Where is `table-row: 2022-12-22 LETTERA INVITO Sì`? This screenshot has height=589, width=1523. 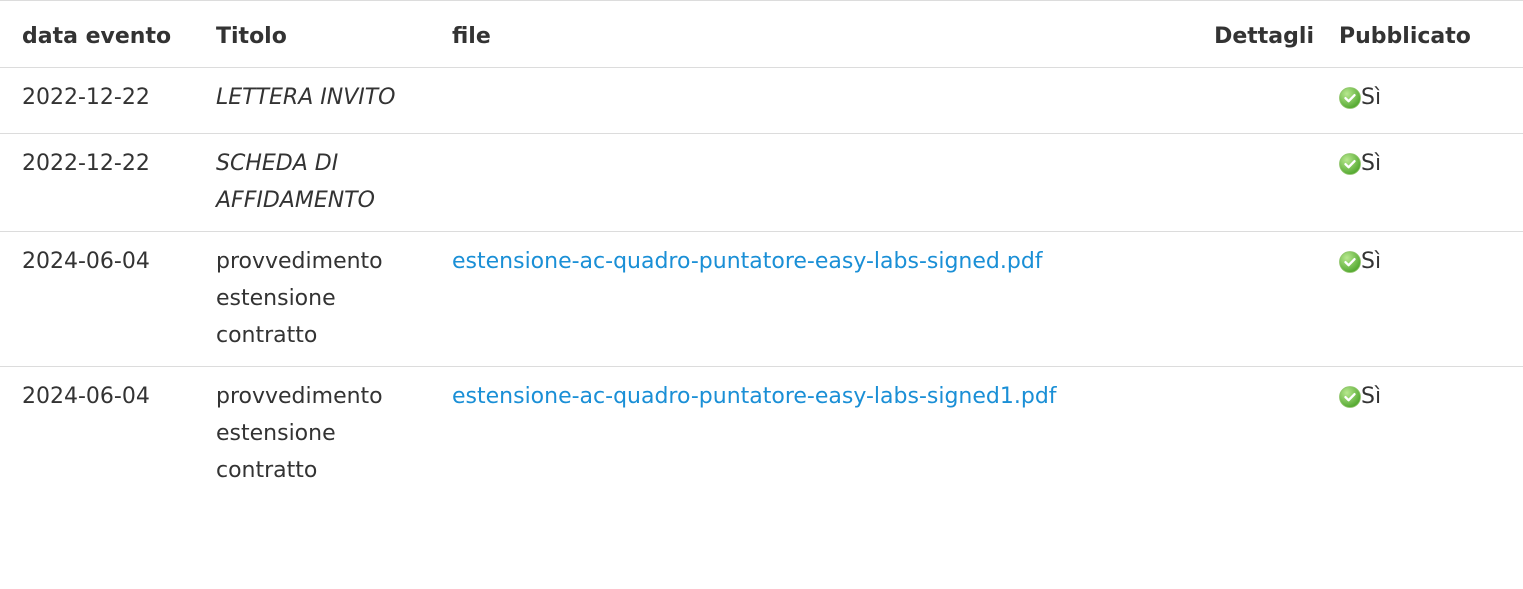 table-row: 2022-12-22 LETTERA INVITO Sì is located at coordinates (761, 100).